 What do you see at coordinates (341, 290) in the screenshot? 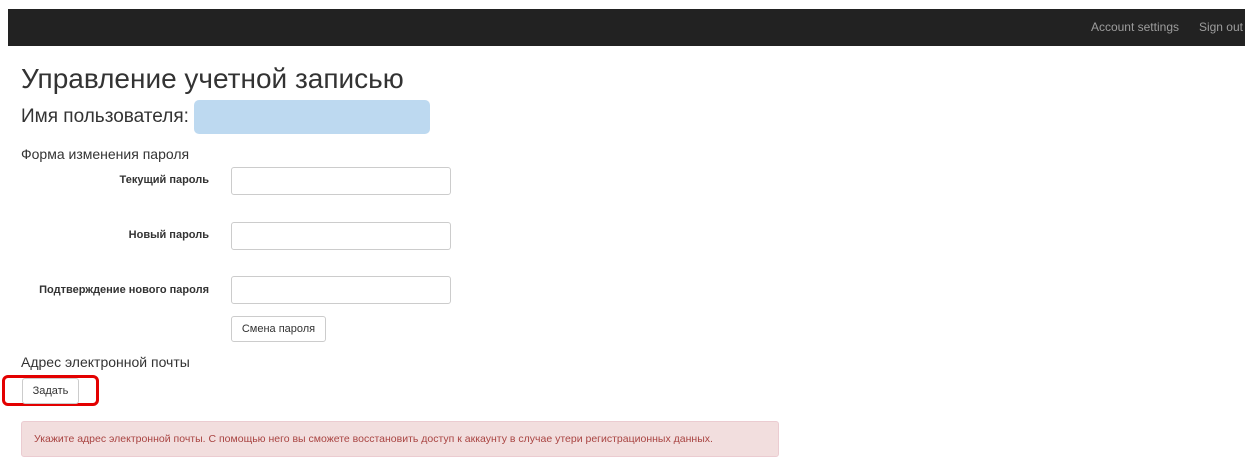
I see `confirm-password-input` at bounding box center [341, 290].